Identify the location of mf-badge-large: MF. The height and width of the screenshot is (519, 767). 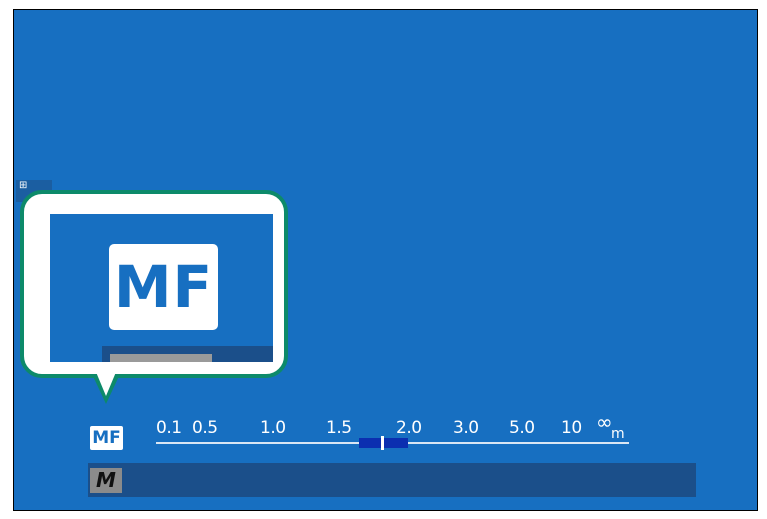
(163, 287).